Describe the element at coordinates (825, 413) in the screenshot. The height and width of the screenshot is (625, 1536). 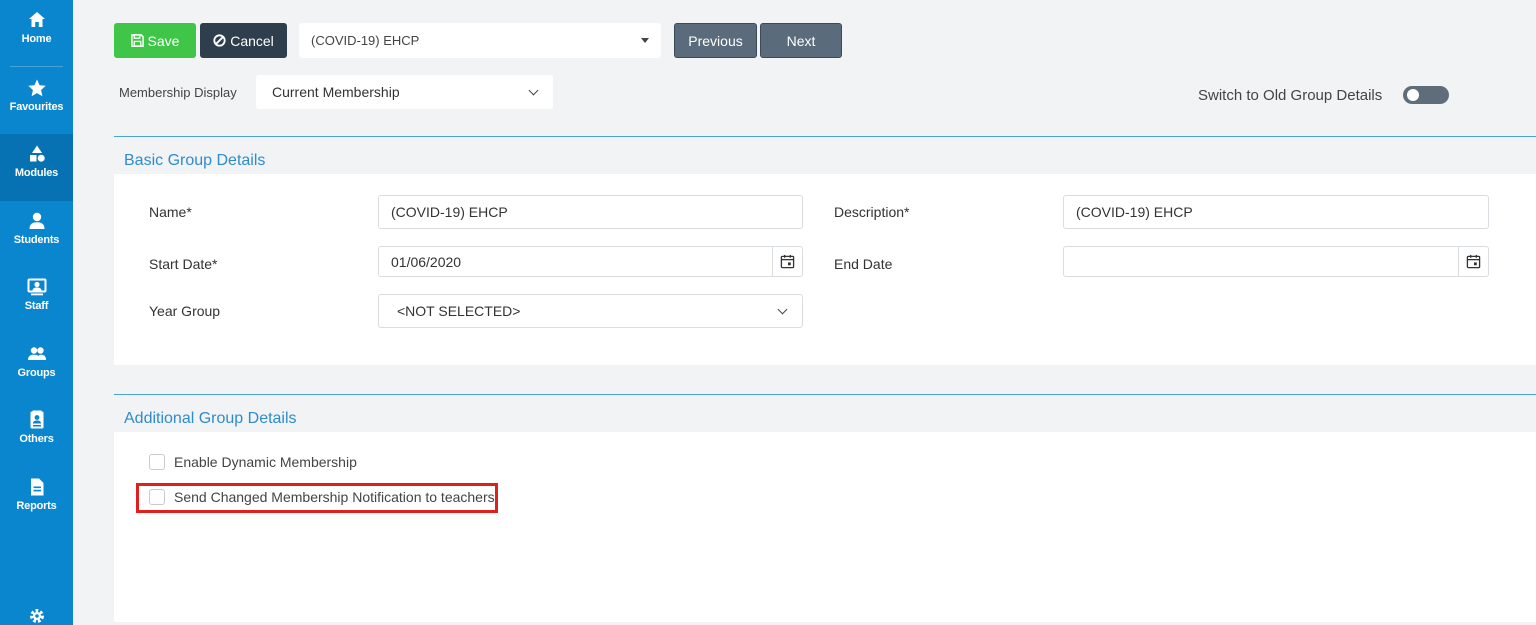
I see `additional-group-details-title: Additional Group Details` at that location.